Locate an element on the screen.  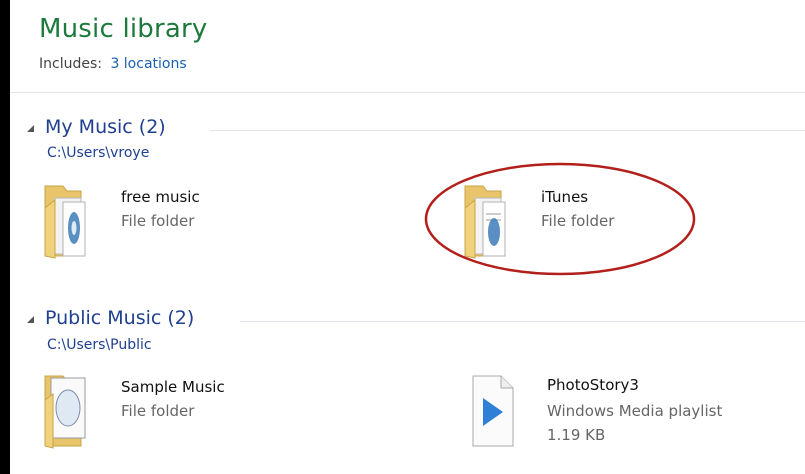
group-path: C:\Users\vroye is located at coordinates (98, 153).